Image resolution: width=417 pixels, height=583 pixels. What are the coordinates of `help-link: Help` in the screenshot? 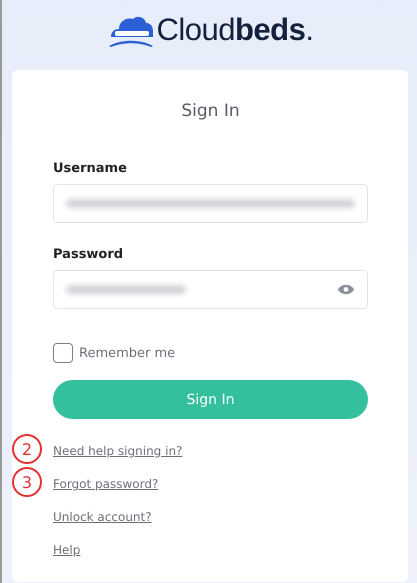 It's located at (66, 550).